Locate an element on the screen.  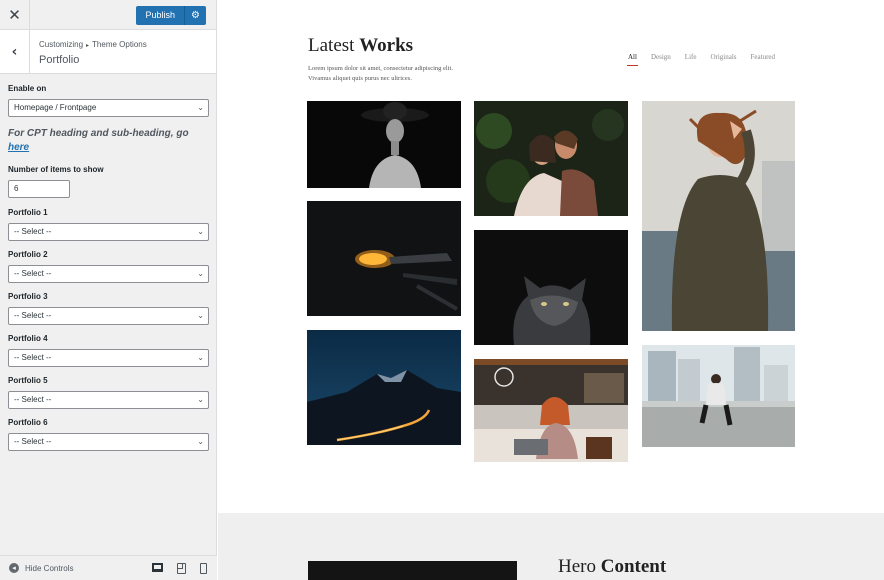
filter-tab-all: All is located at coordinates (632, 59).